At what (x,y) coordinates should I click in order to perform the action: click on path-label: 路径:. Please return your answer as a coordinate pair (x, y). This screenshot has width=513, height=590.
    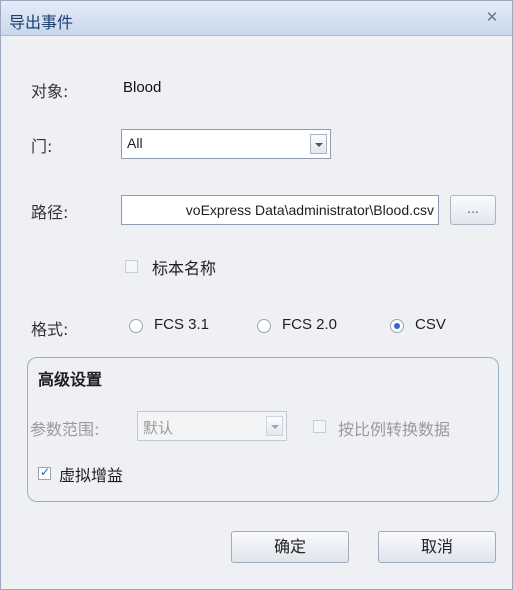
    Looking at the image, I should click on (50, 212).